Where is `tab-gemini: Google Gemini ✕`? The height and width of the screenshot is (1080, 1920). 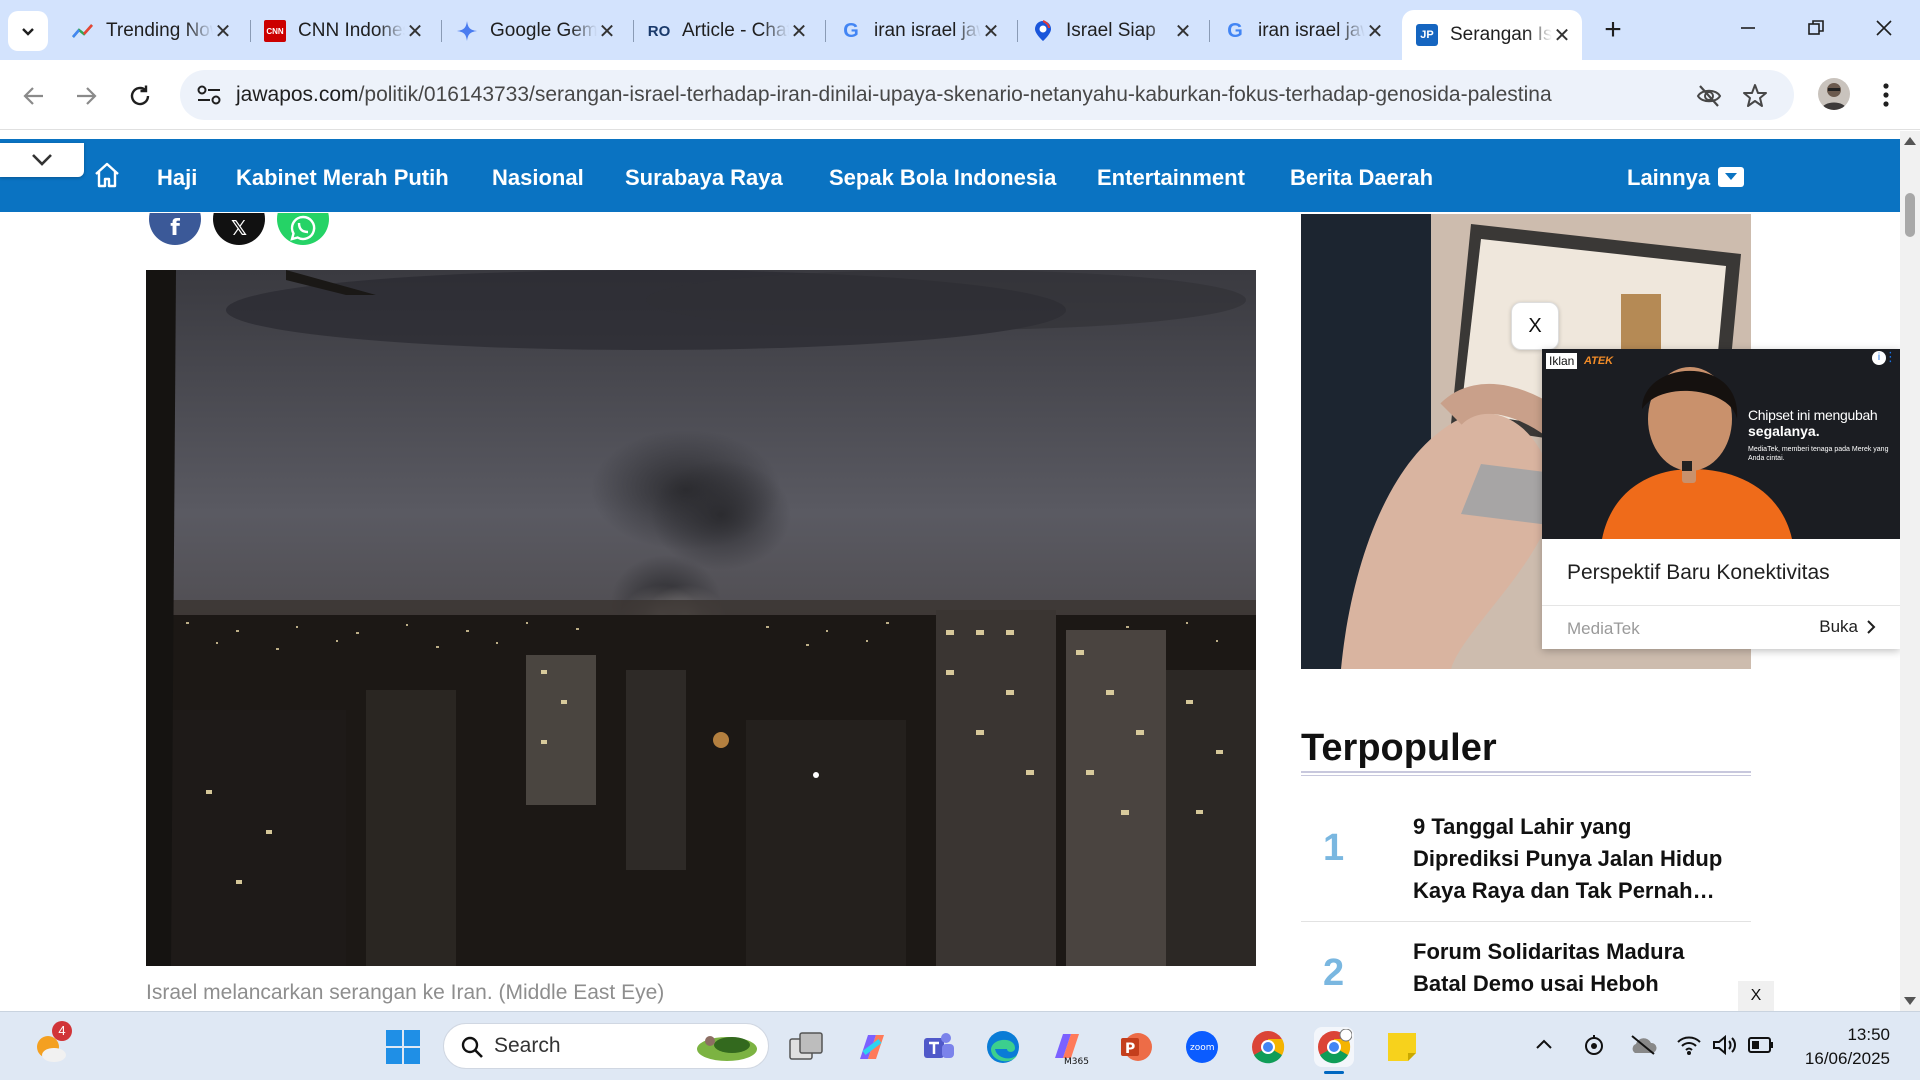
tab-gemini: Google Gemini ✕ is located at coordinates (534, 31).